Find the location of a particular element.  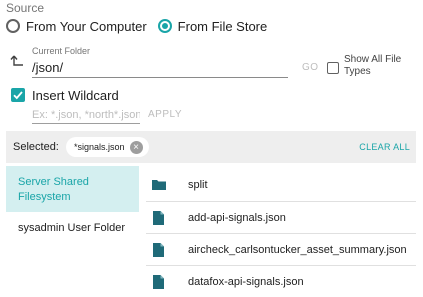

file-row: datafox-api-signals.json is located at coordinates (281, 281).